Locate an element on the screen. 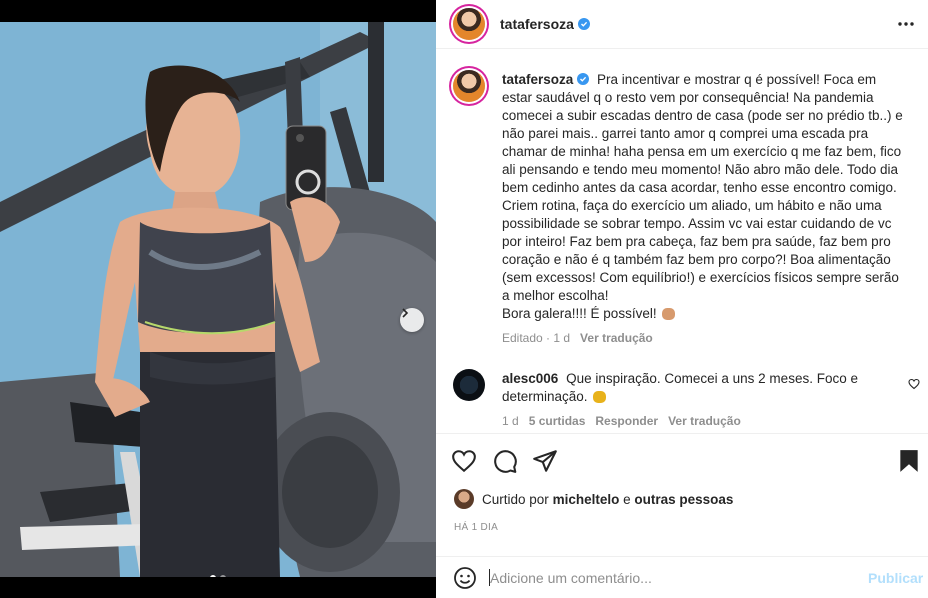 The width and height of the screenshot is (928, 598). emoji-icon is located at coordinates (465, 578).